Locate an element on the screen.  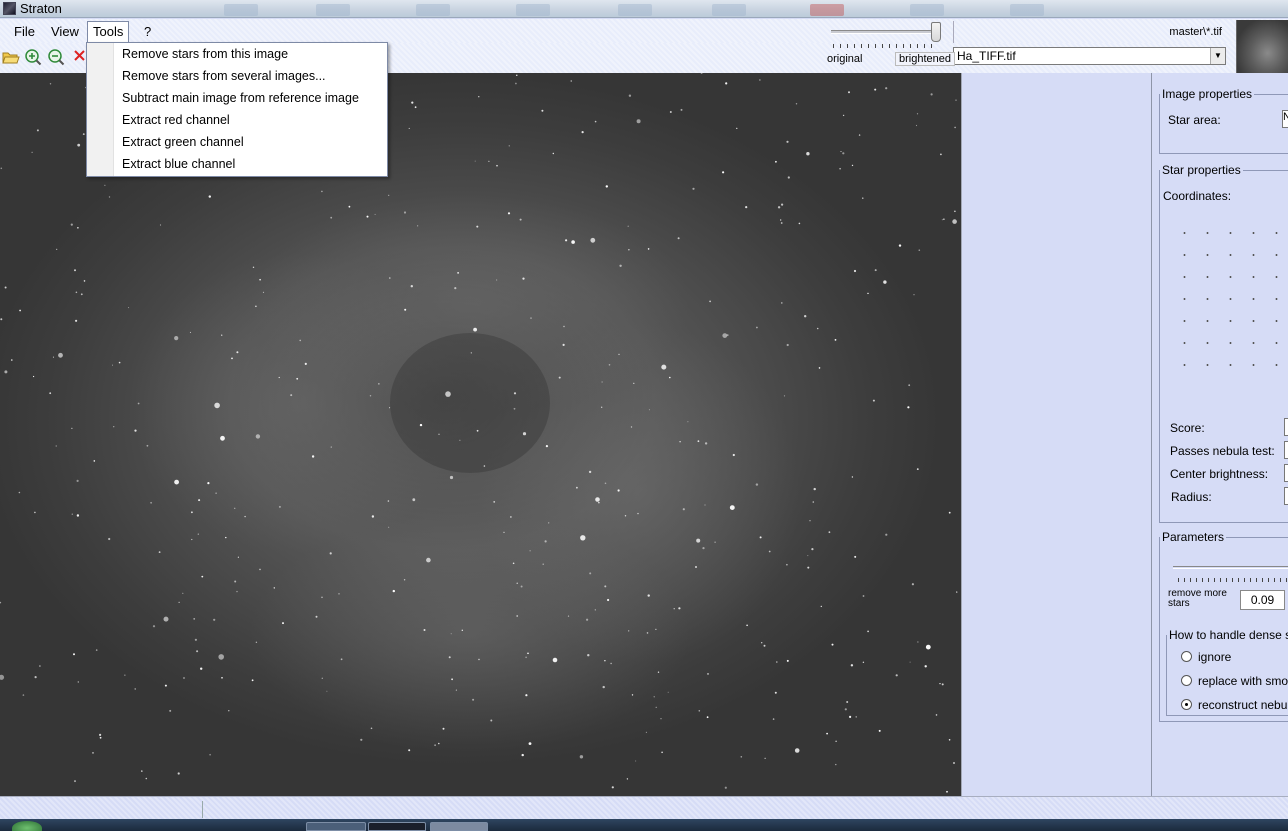
coordinates-grid is located at coordinates (1230, 302).